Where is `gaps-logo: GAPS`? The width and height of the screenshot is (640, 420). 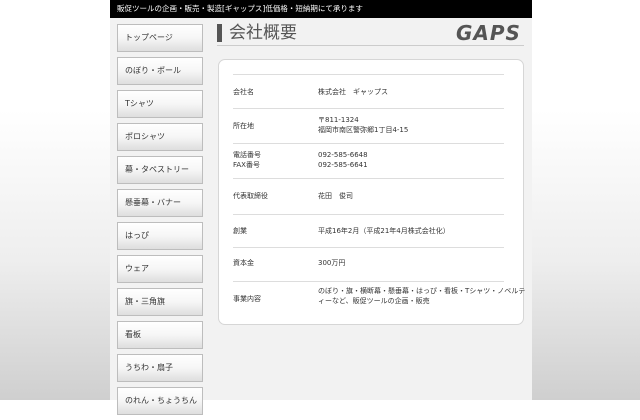 gaps-logo: GAPS is located at coordinates (488, 33).